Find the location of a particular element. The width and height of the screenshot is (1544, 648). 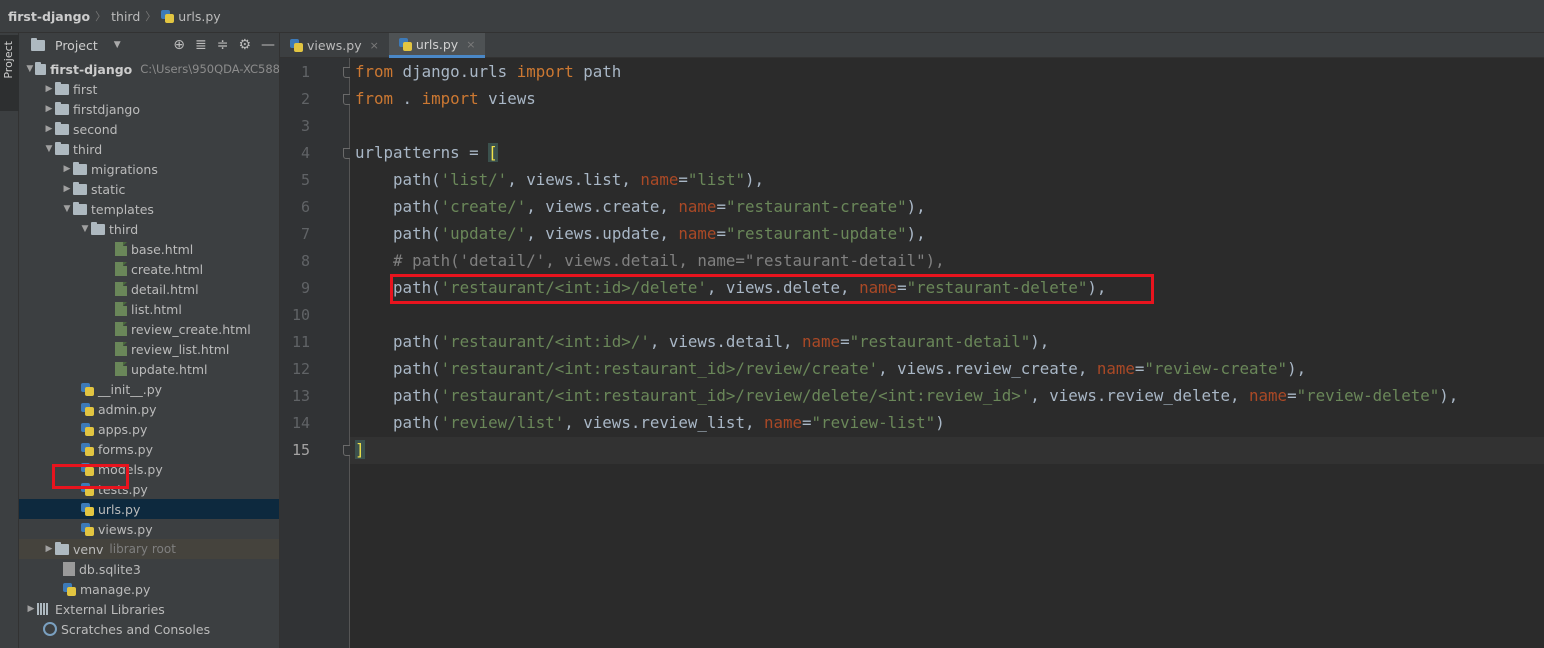

breadcrumb-file: urls.py is located at coordinates (191, 16).